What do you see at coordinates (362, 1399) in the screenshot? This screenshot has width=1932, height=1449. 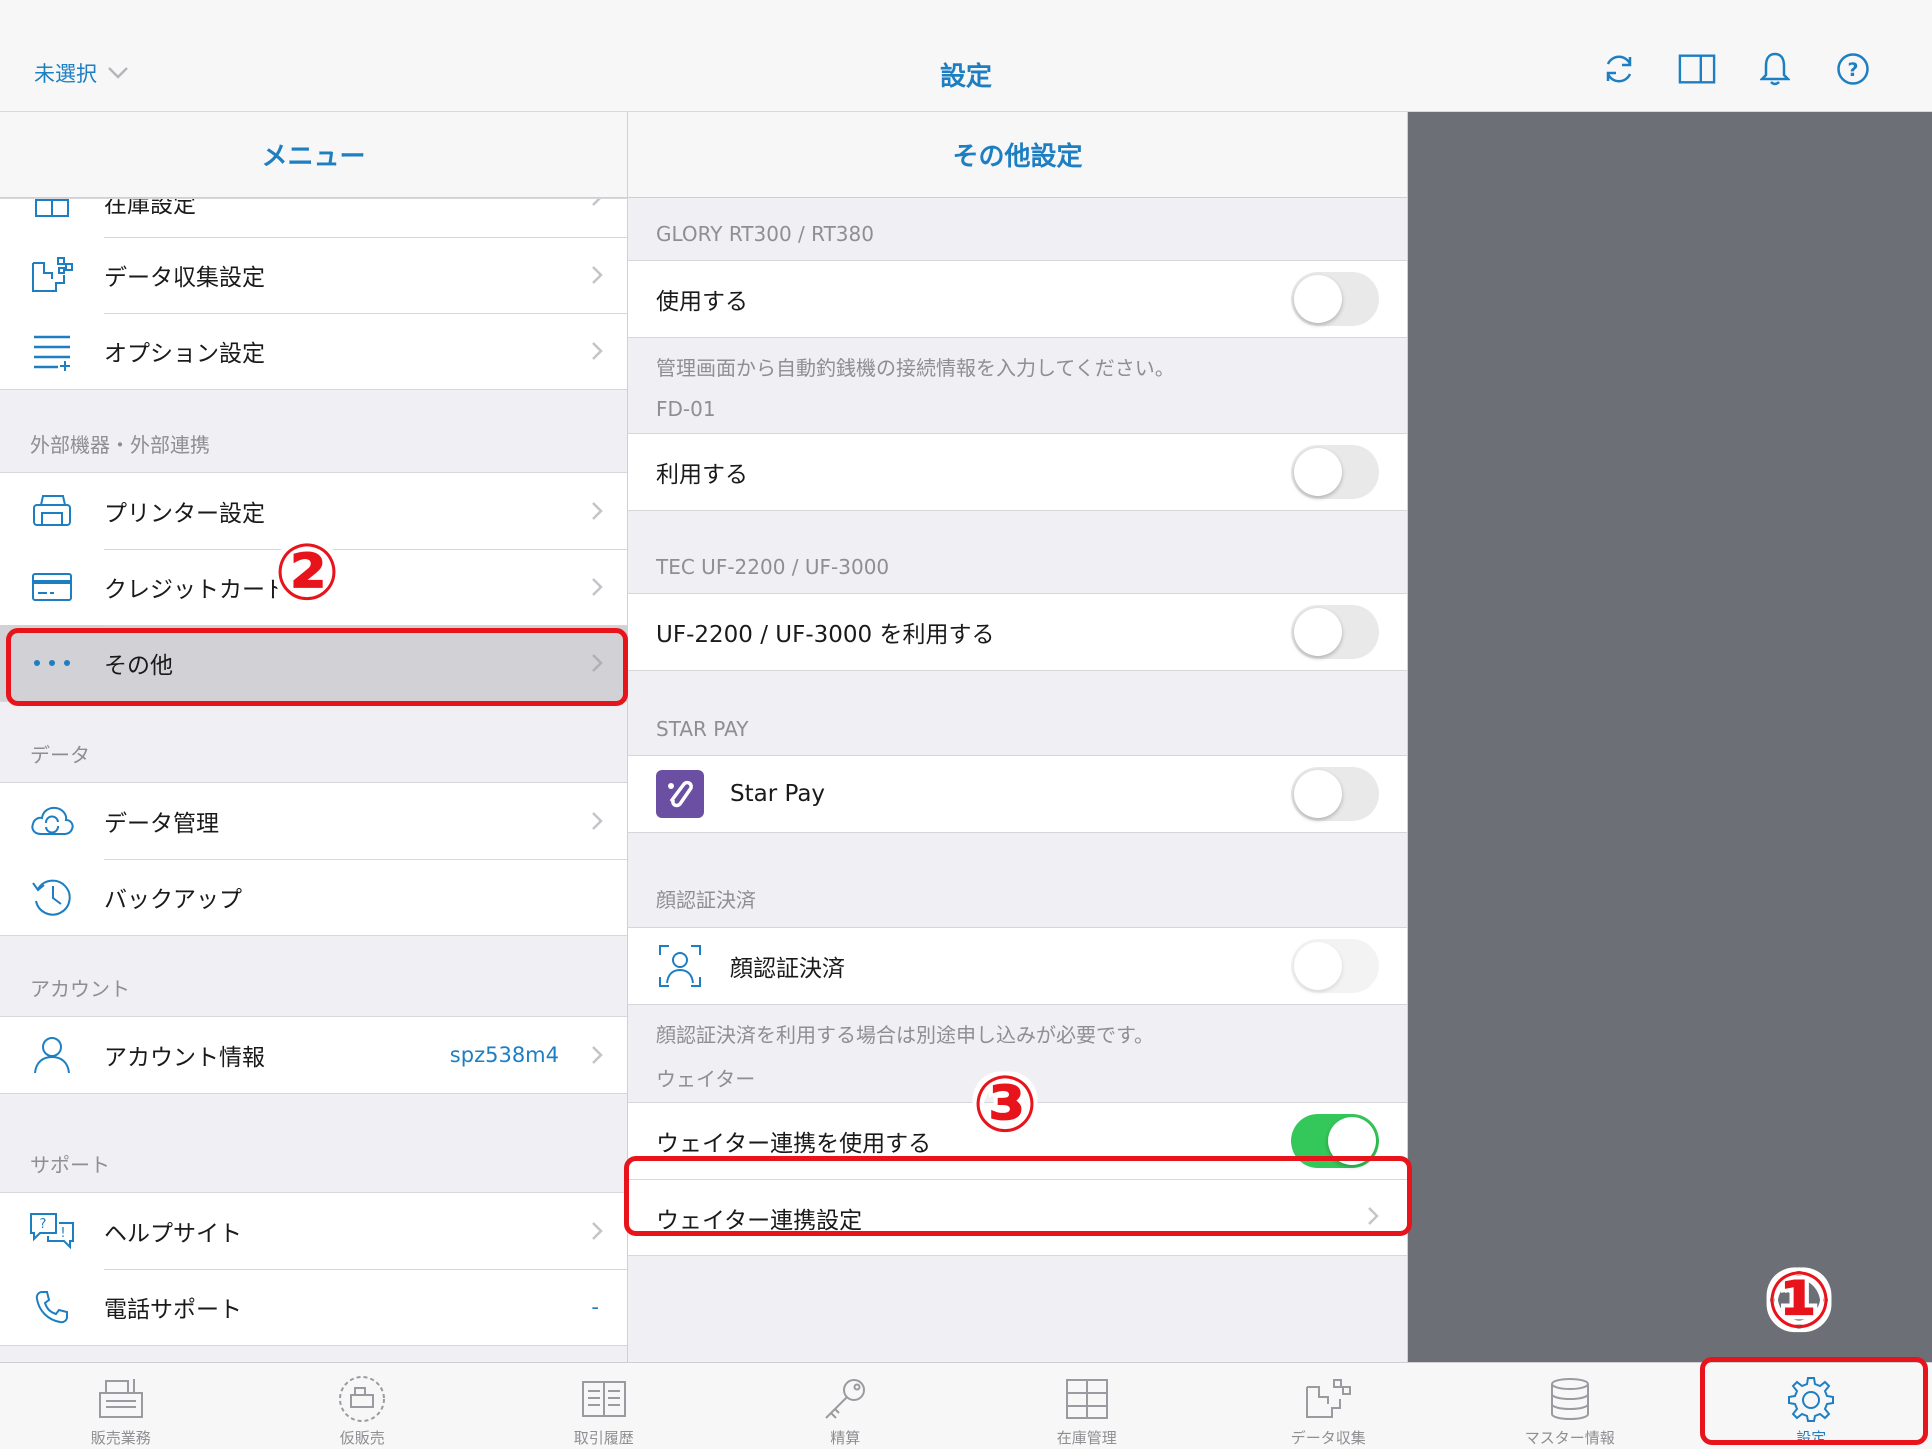 I see `temp-sale-icon` at bounding box center [362, 1399].